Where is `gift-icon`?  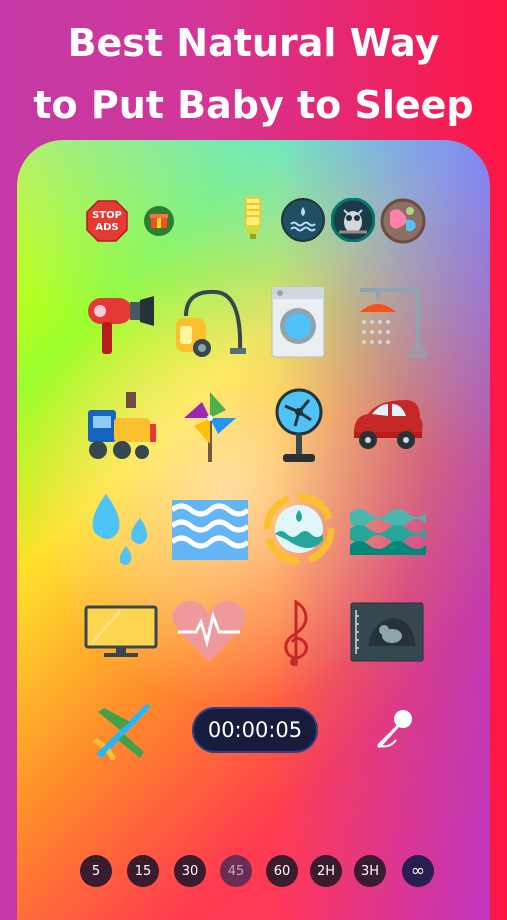 gift-icon is located at coordinates (159, 221).